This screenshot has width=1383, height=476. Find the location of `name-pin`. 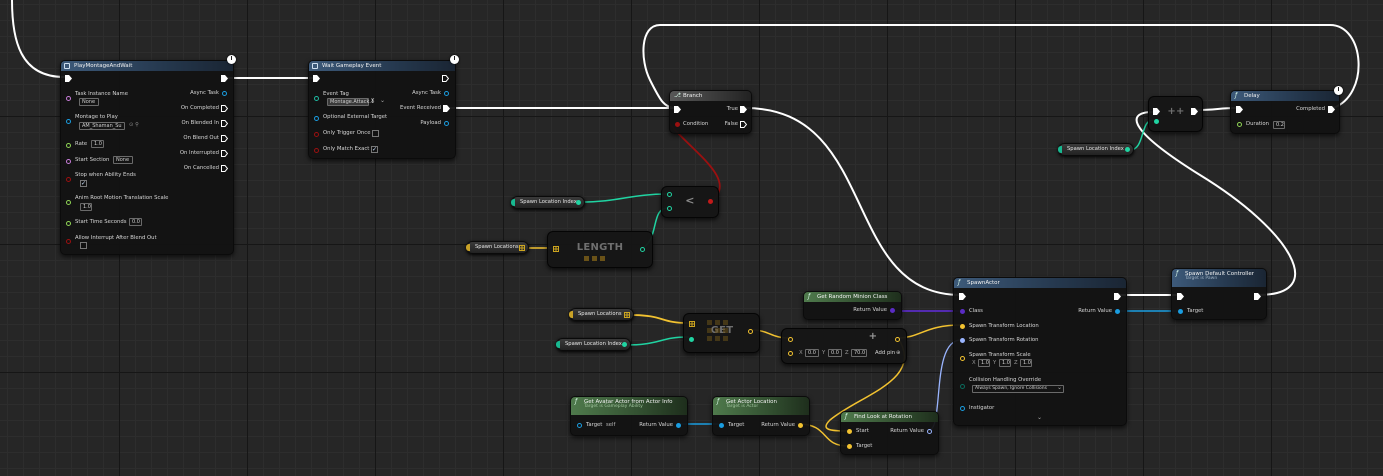

name-pin is located at coordinates (68, 98).